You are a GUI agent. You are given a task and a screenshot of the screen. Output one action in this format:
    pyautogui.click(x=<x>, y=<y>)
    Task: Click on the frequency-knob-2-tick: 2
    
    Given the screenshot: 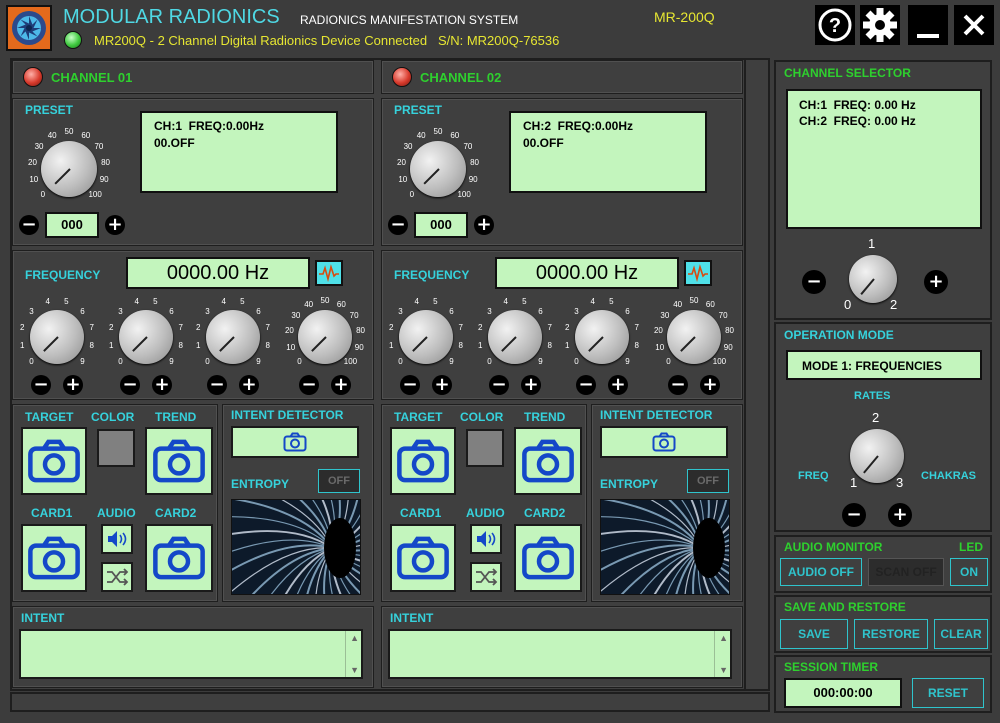 What is the action you would take?
    pyautogui.click(x=480, y=327)
    